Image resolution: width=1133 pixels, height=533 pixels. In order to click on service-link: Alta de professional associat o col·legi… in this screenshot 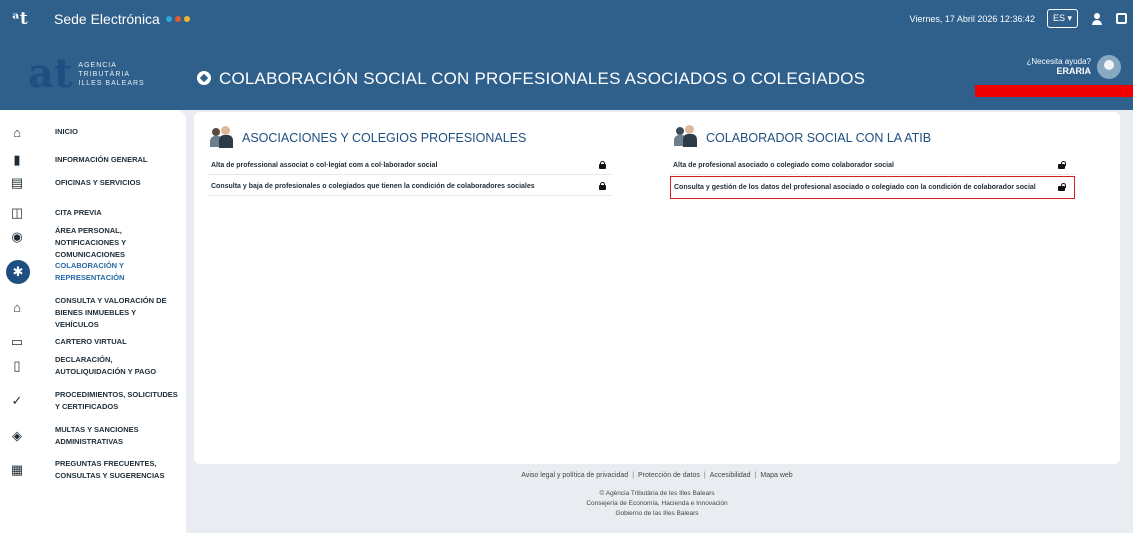, I will do `click(324, 165)`.